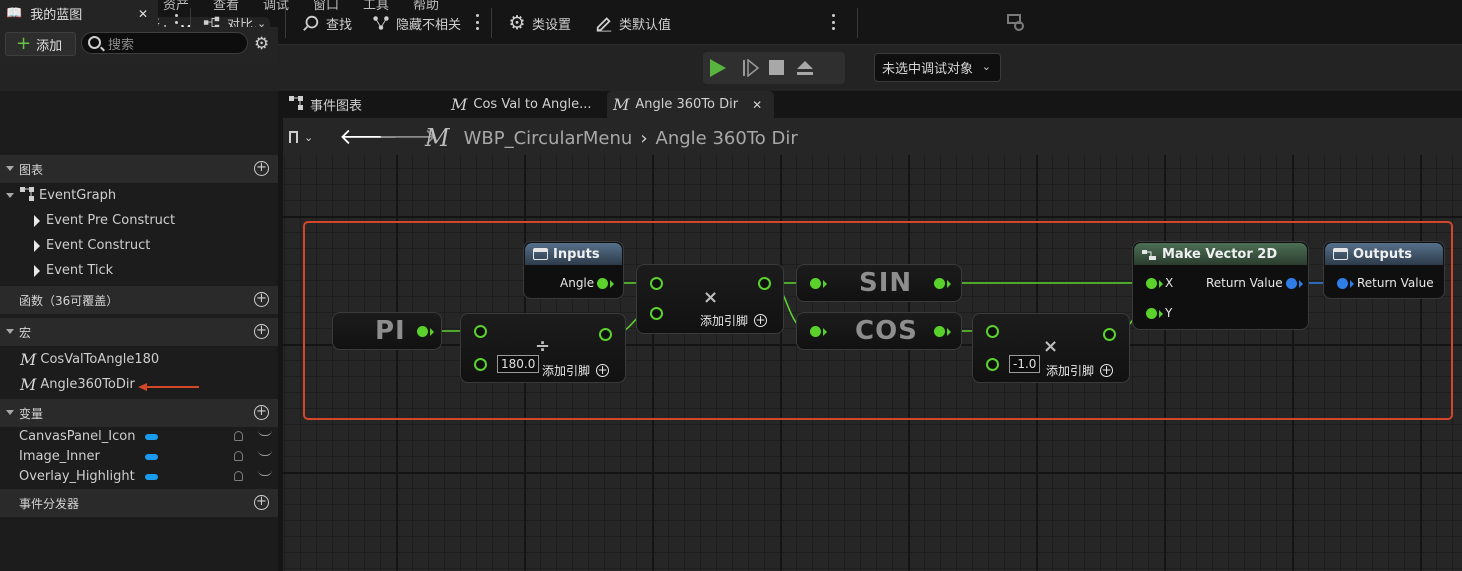 Image resolution: width=1462 pixels, height=571 pixels. I want to click on step-icon, so click(751, 68).